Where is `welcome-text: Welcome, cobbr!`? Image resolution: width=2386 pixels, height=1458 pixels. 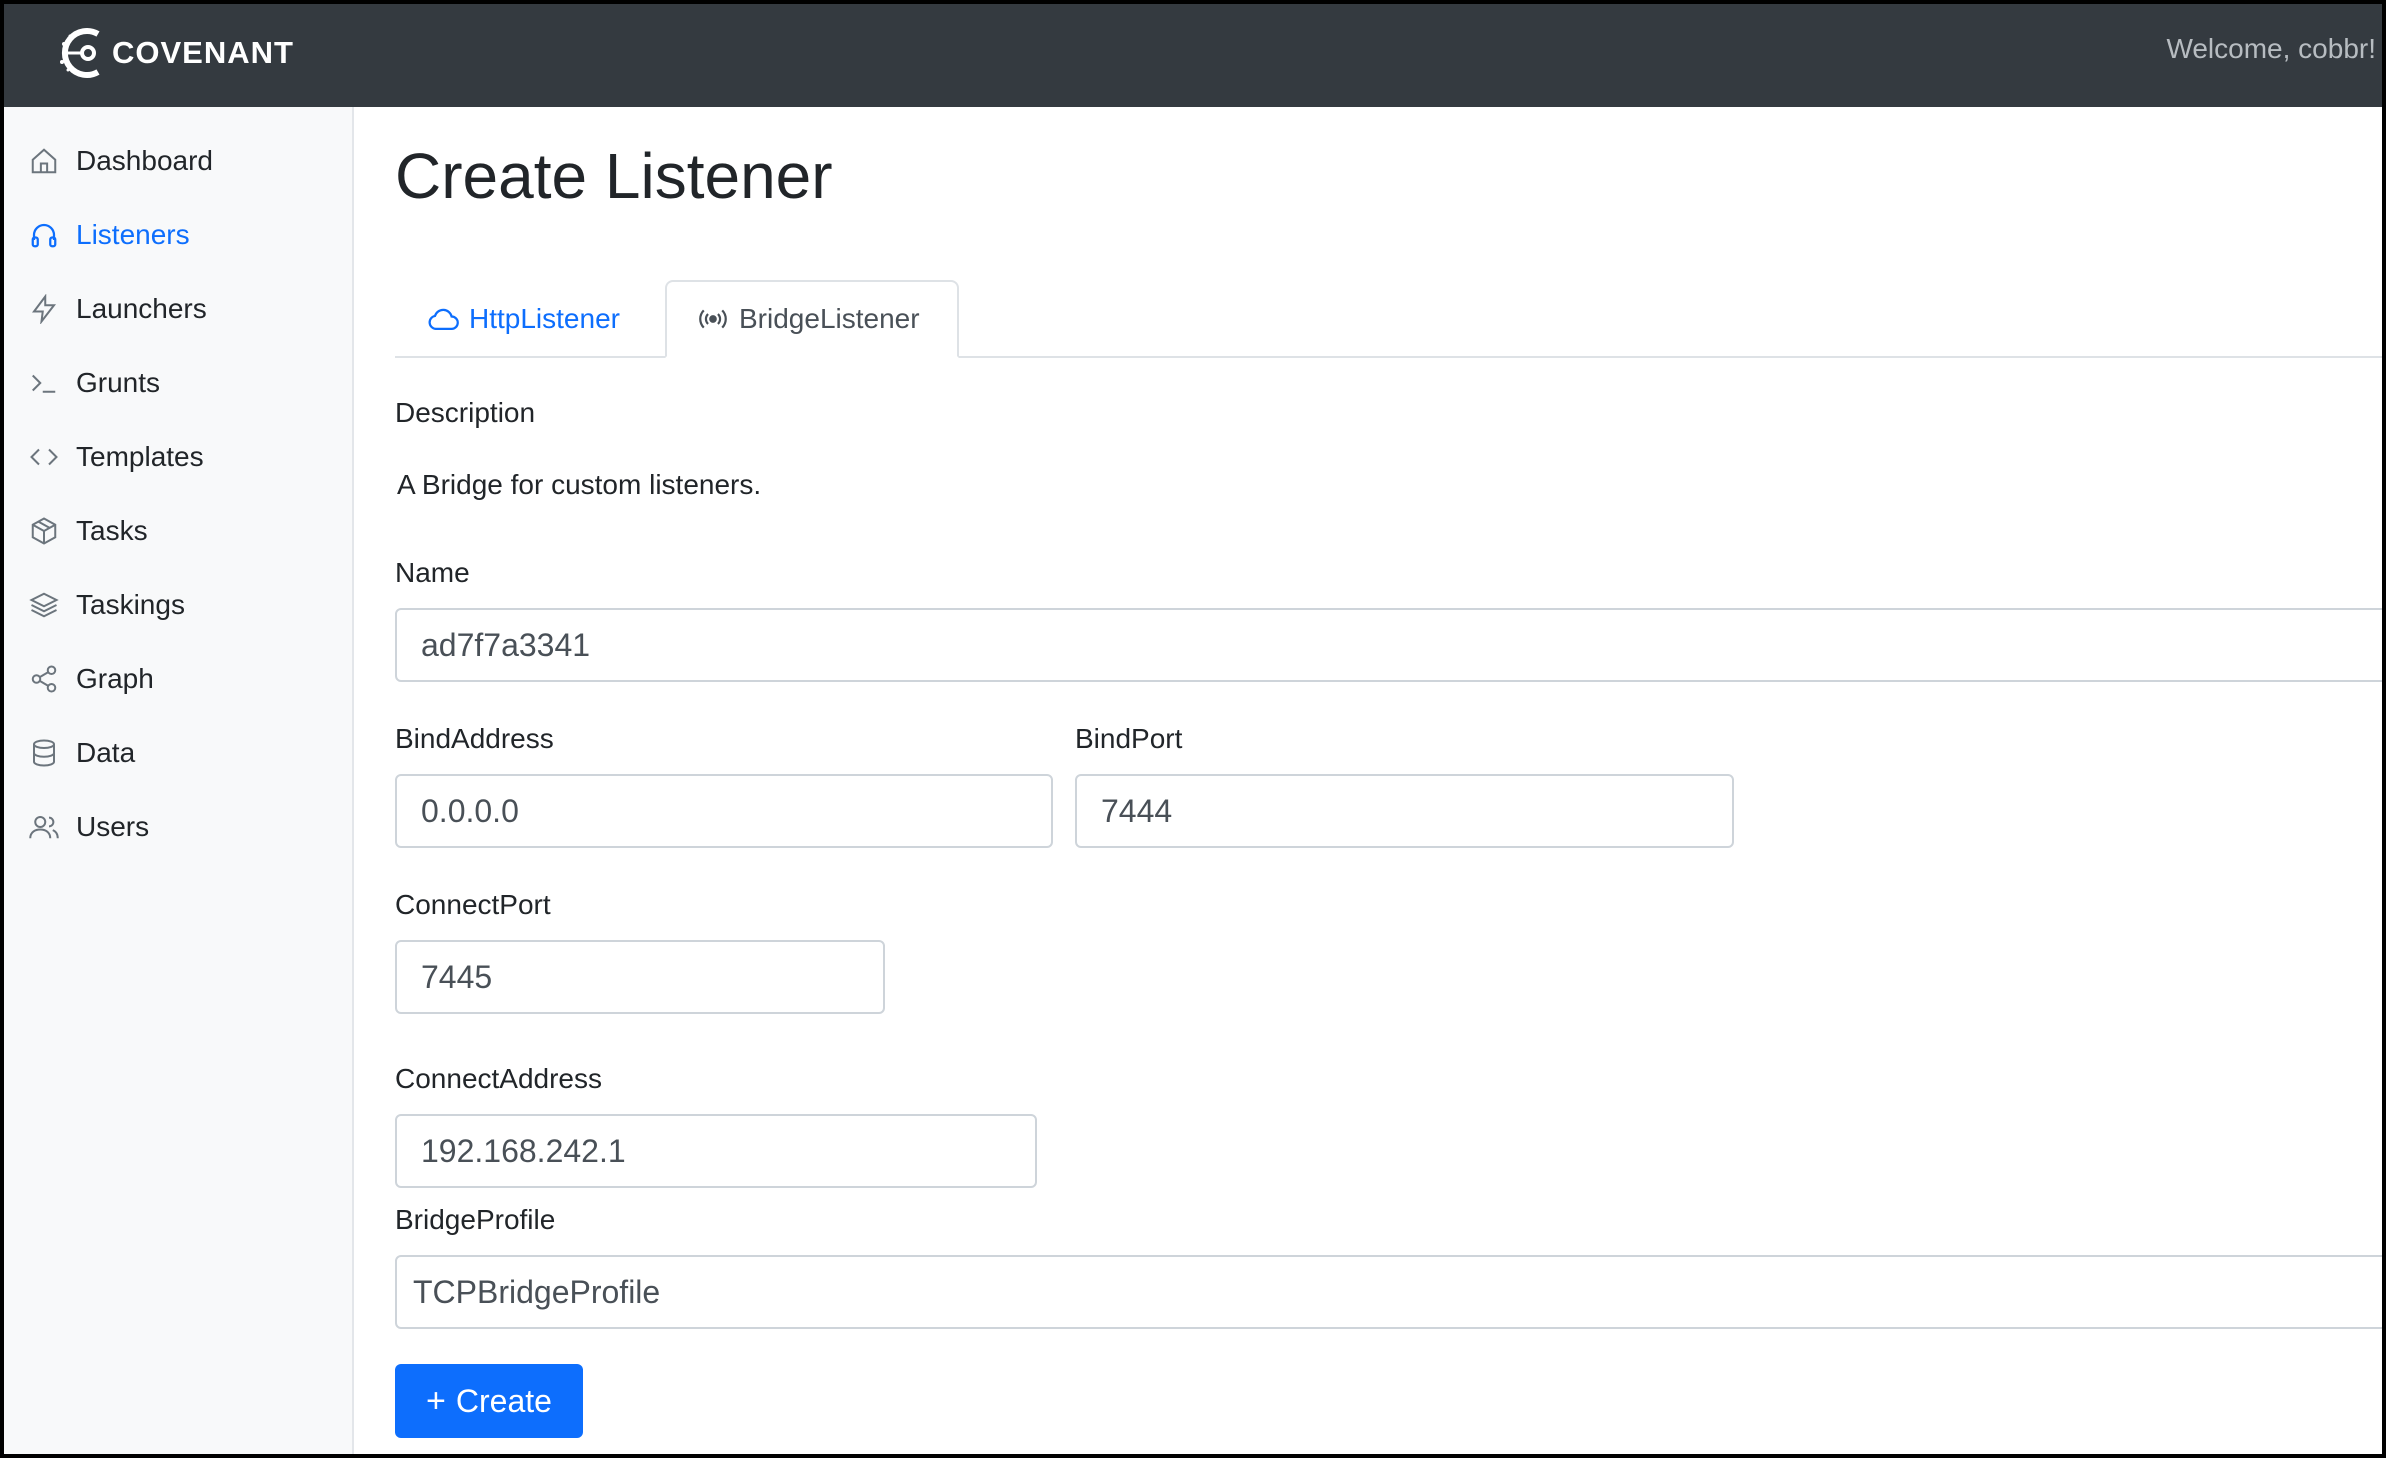
welcome-text: Welcome, cobbr! is located at coordinates (2271, 49).